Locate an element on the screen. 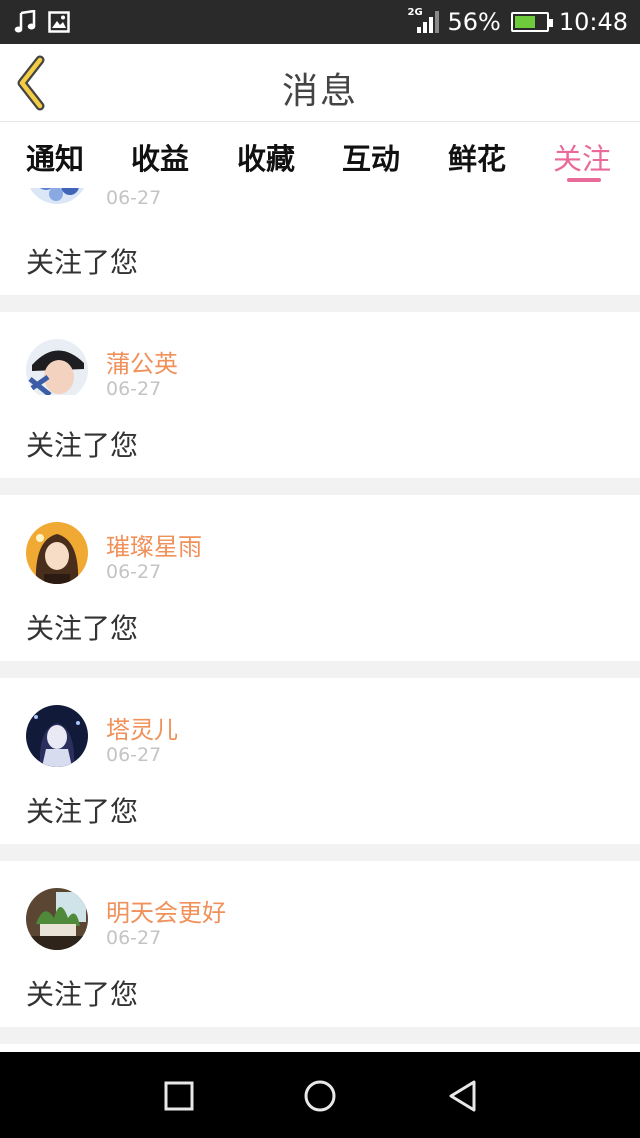 This screenshot has height=1138, width=640. list-item: 06-27 关注了您 is located at coordinates (320, 241).